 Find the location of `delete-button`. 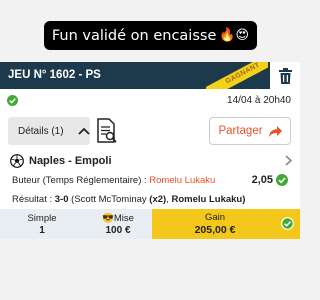

delete-button is located at coordinates (285, 75).